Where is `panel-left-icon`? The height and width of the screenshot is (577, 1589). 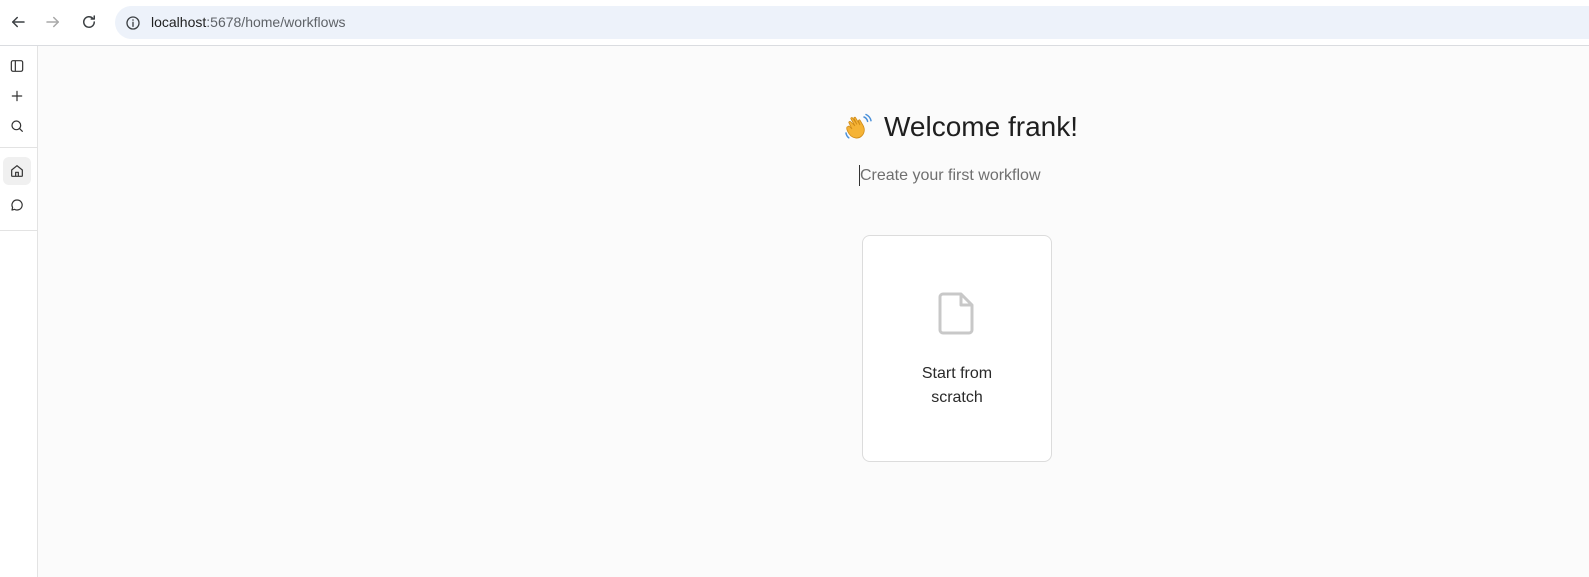
panel-left-icon is located at coordinates (17, 66).